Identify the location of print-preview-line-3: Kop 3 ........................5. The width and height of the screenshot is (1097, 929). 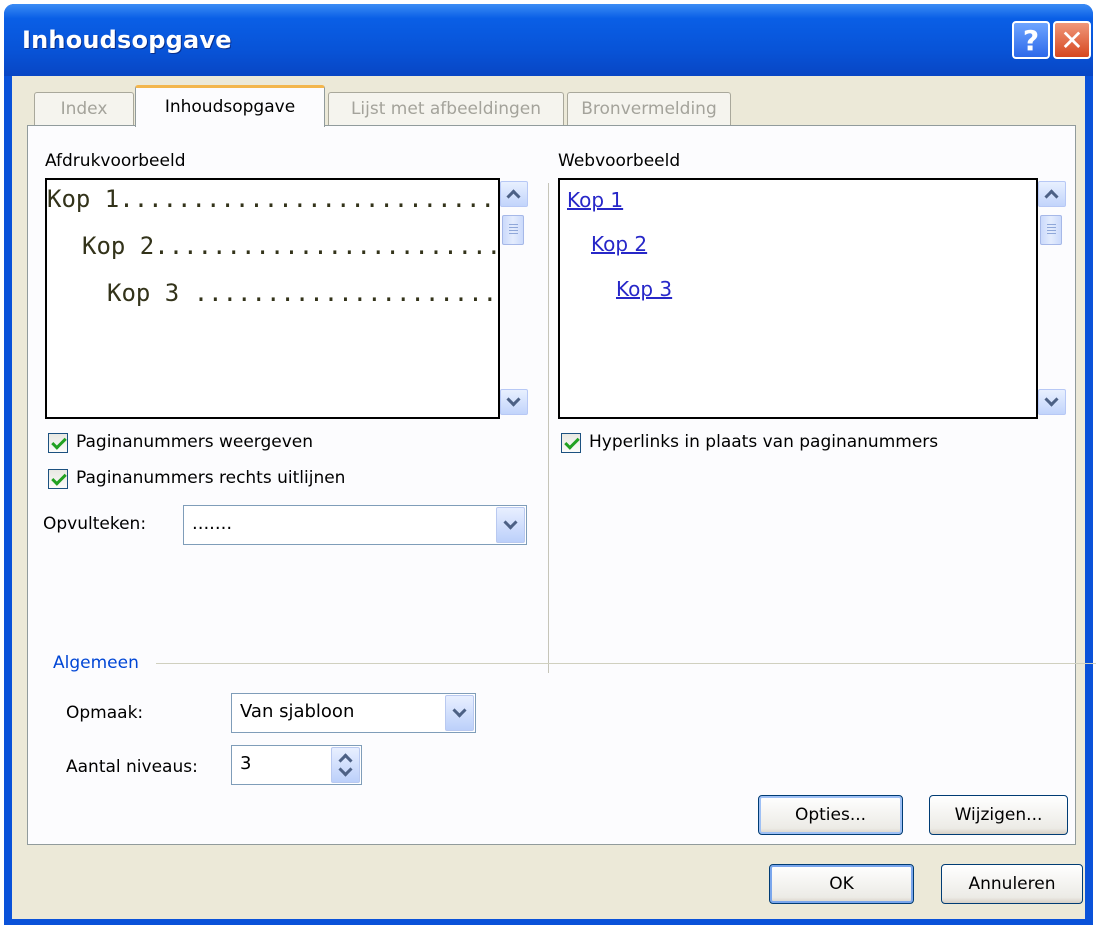
(302, 293).